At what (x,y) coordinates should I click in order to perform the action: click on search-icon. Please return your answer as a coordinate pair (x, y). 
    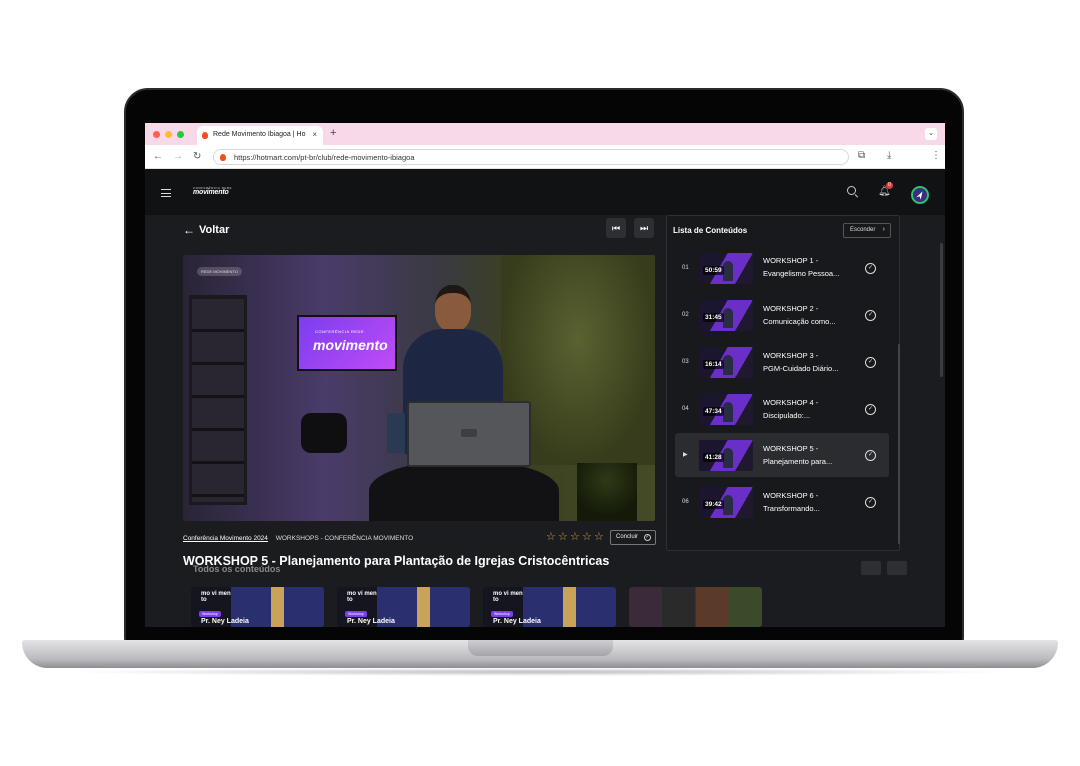
    Looking at the image, I should click on (851, 190).